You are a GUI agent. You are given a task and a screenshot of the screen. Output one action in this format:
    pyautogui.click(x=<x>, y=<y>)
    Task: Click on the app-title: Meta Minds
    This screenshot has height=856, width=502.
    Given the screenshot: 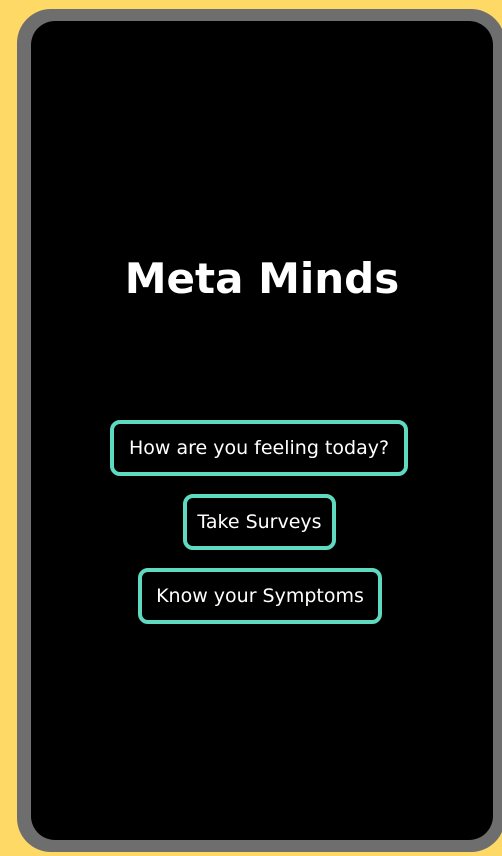 What is the action you would take?
    pyautogui.click(x=262, y=278)
    